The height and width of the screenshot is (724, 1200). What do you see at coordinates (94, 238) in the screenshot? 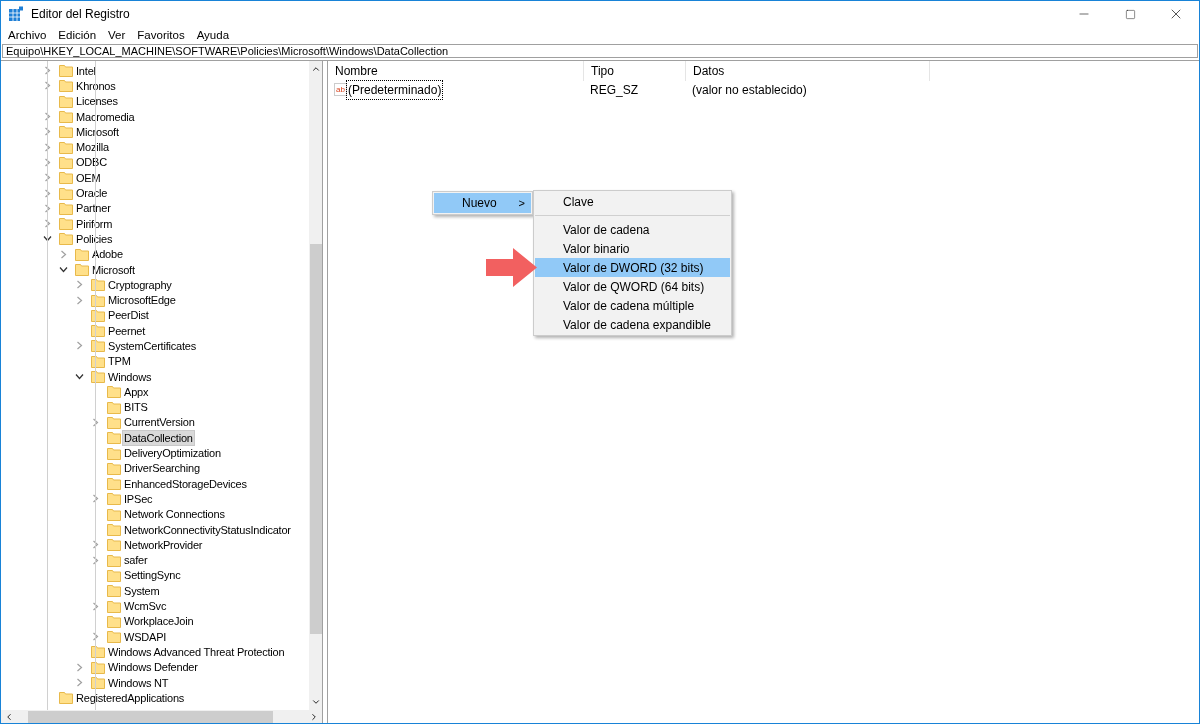
I see `tree-item: Policies` at bounding box center [94, 238].